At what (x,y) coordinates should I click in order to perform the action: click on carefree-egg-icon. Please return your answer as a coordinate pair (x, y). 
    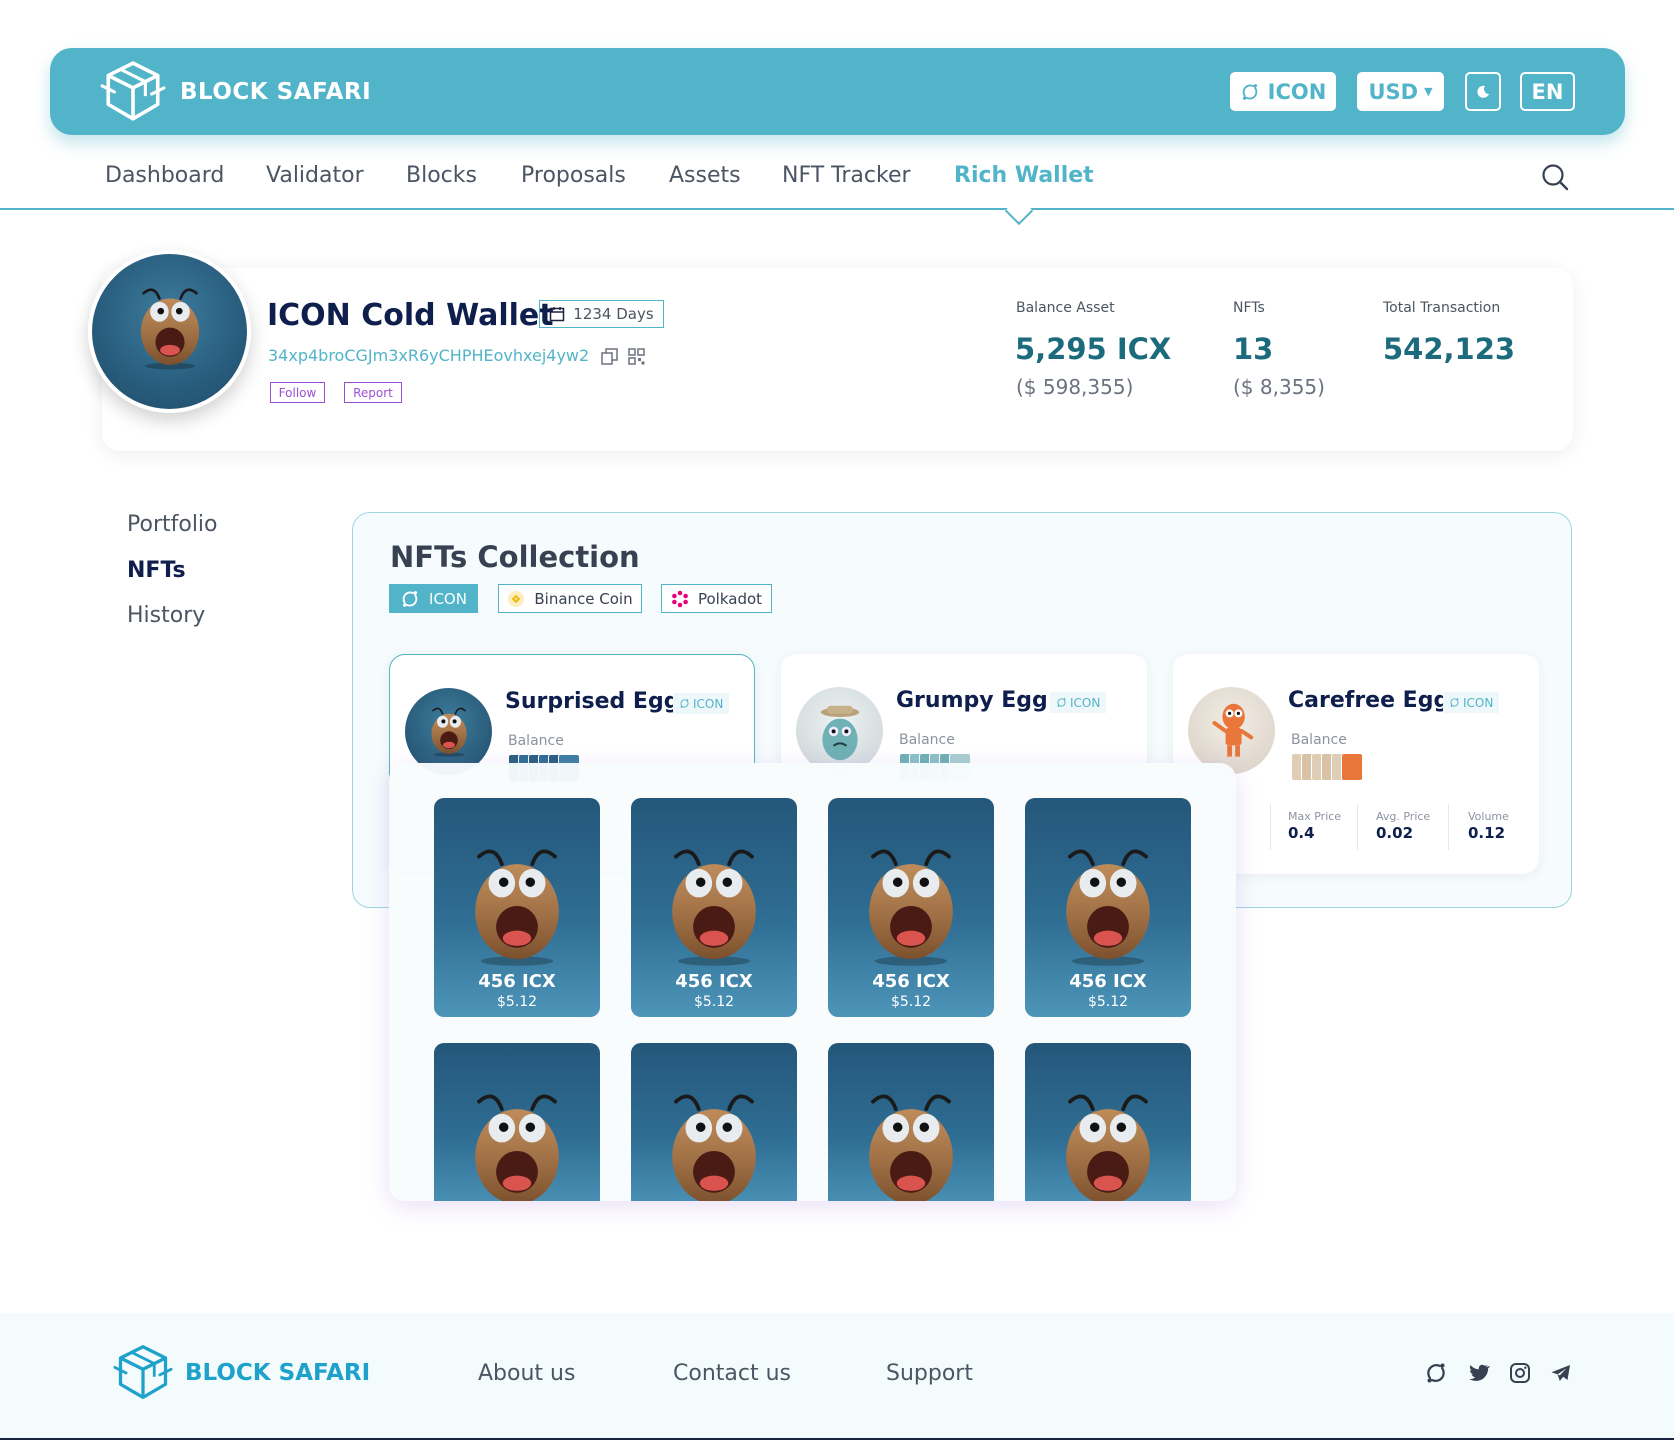
    Looking at the image, I should click on (1233, 730).